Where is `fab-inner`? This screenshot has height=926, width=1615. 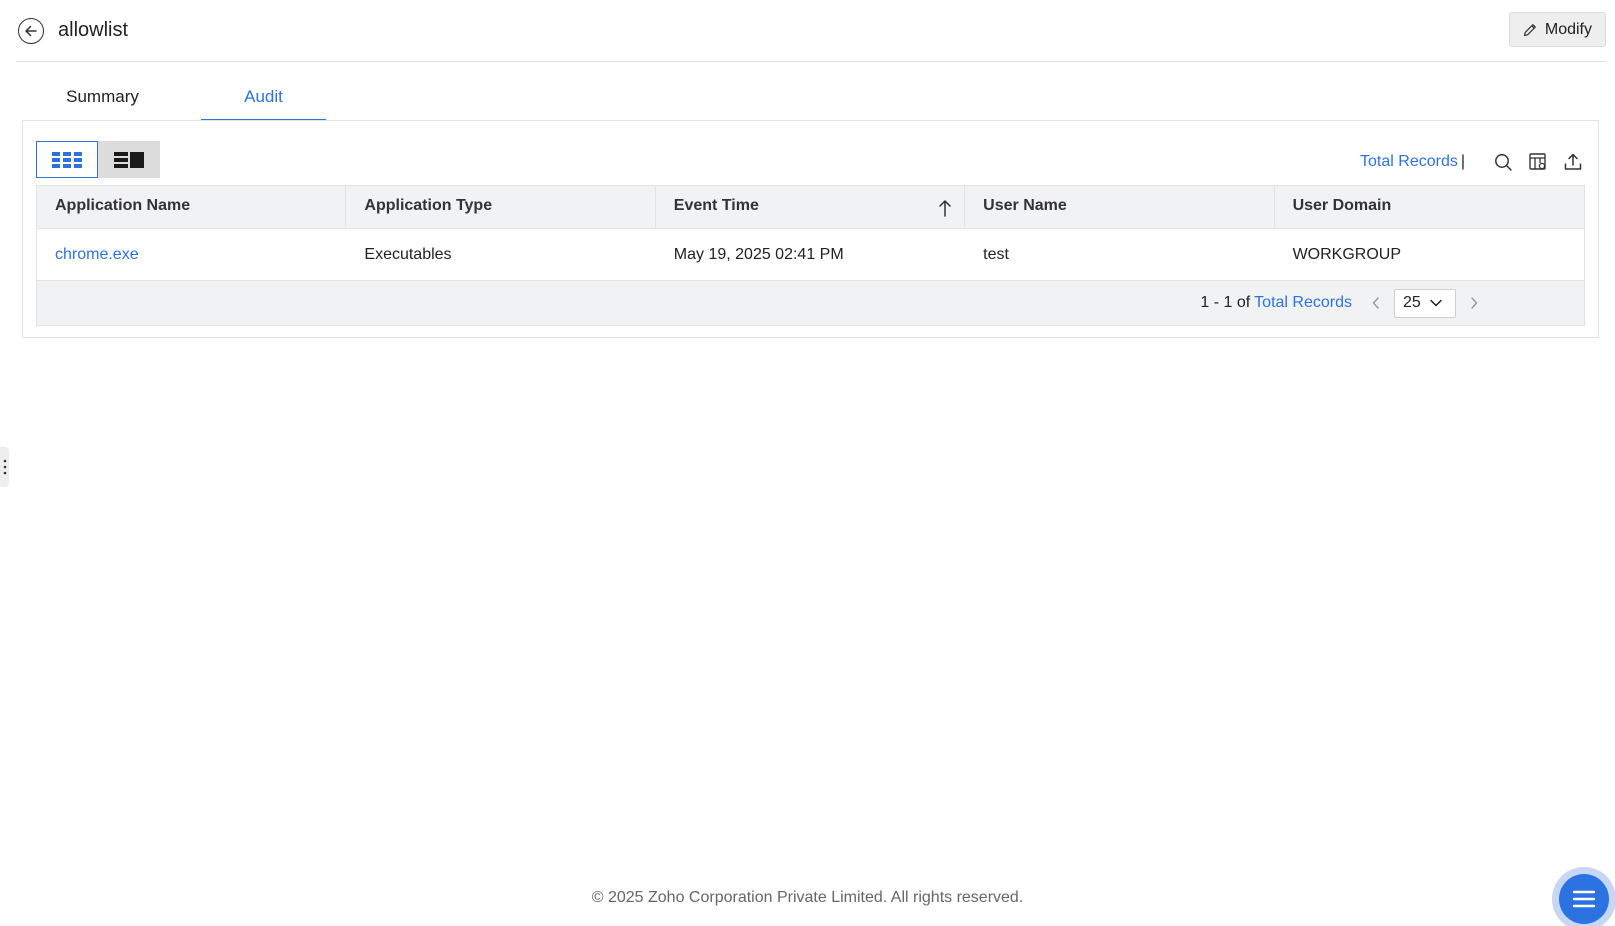
fab-inner is located at coordinates (1584, 899).